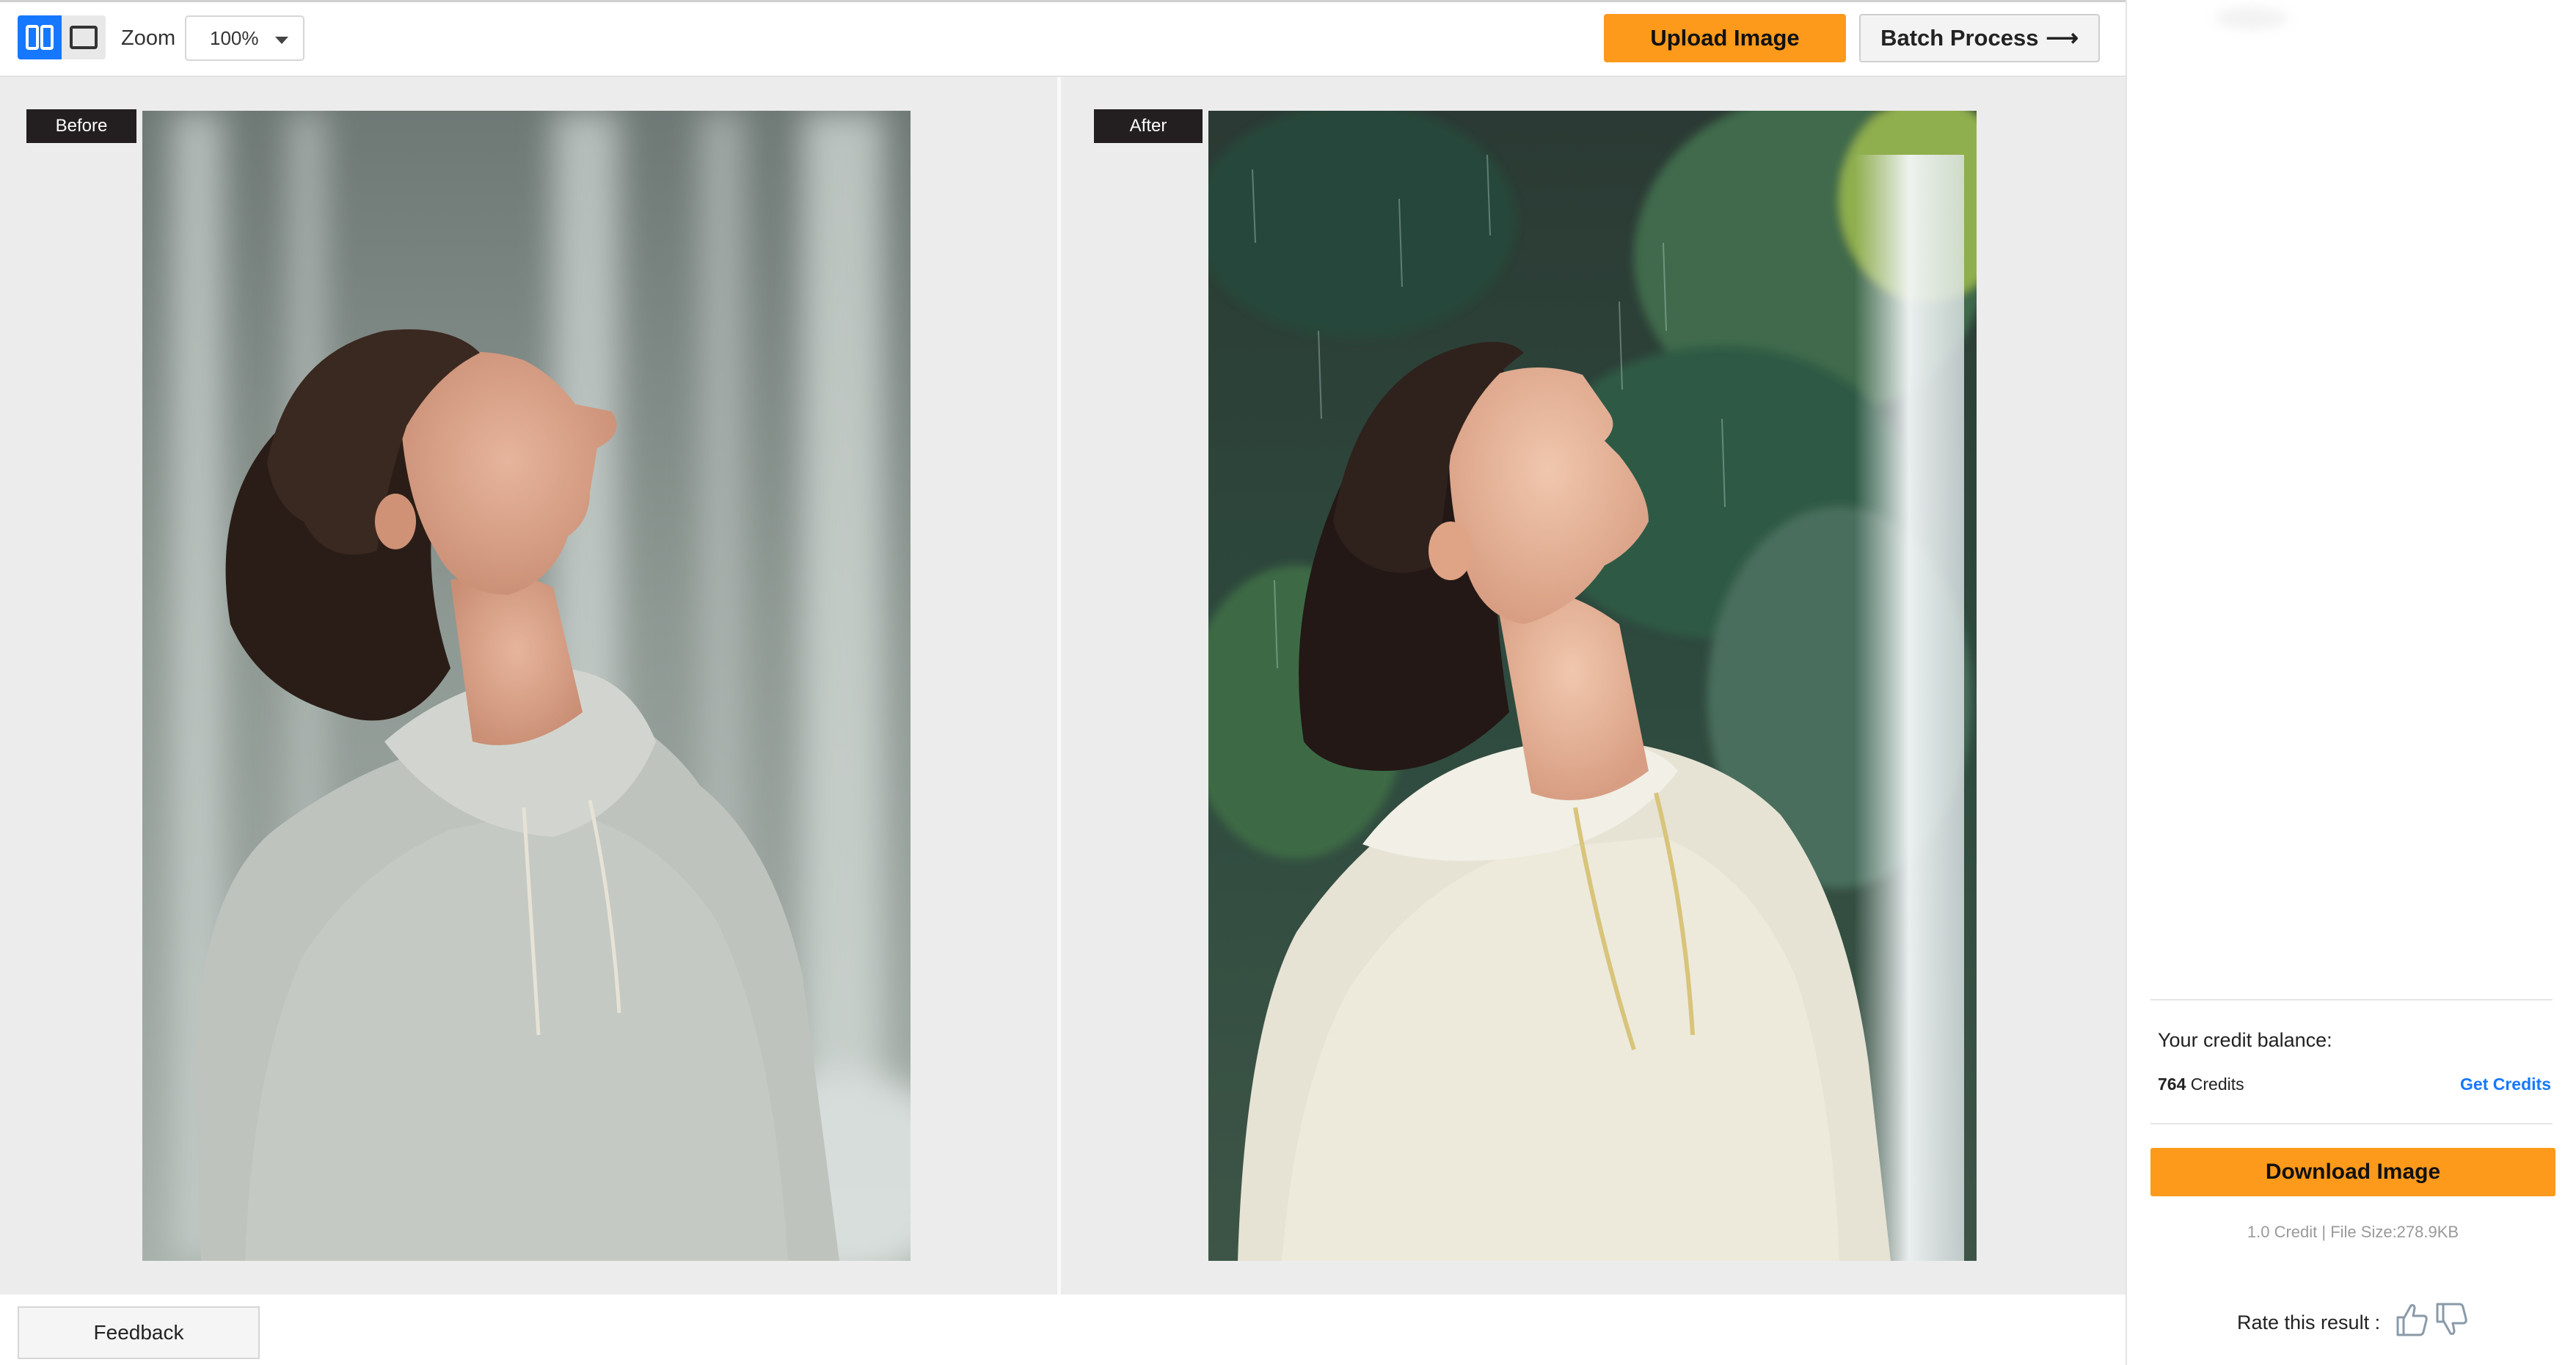 Image resolution: width=2576 pixels, height=1365 pixels. I want to click on before-badge: Before, so click(81, 126).